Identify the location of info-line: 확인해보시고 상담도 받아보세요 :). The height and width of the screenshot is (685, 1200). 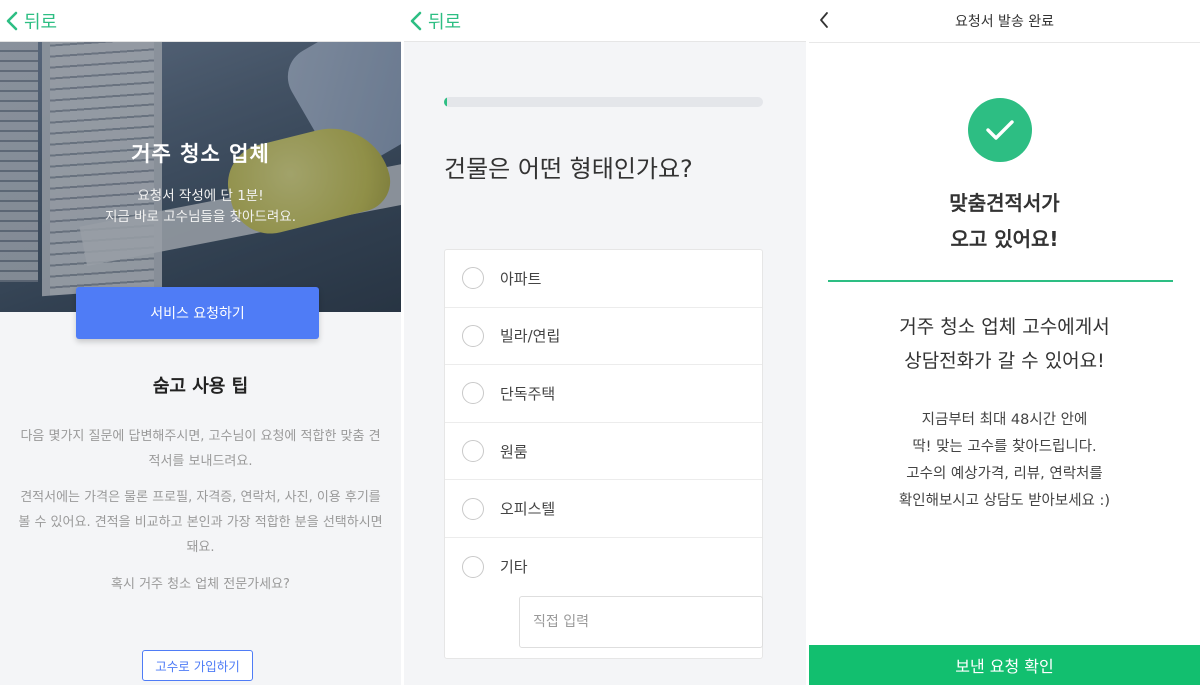
(1004, 501).